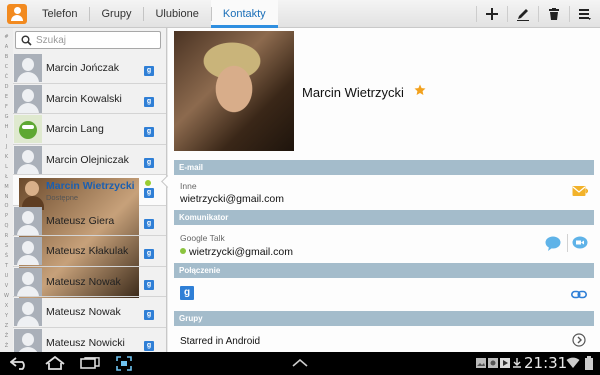 The width and height of the screenshot is (600, 375). Describe the element at coordinates (6, 167) in the screenshot. I see `index-letter: L` at that location.